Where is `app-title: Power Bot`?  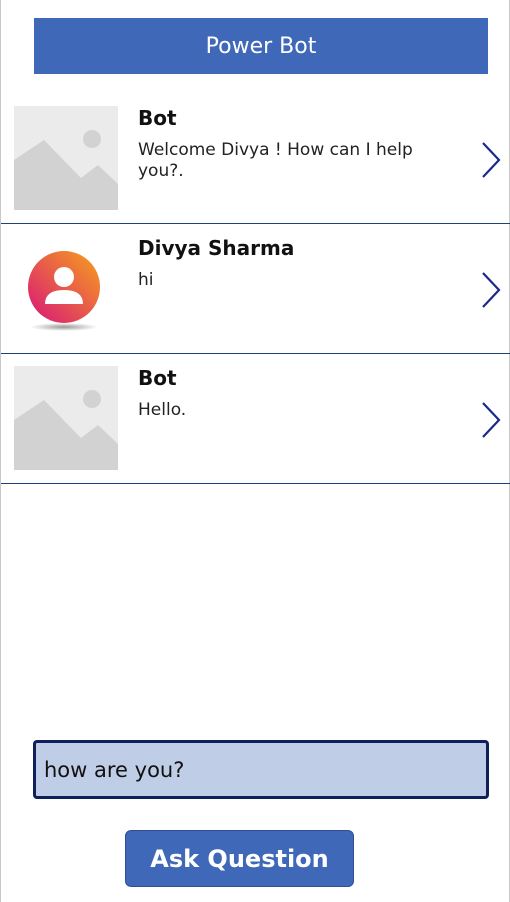 app-title: Power Bot is located at coordinates (261, 46).